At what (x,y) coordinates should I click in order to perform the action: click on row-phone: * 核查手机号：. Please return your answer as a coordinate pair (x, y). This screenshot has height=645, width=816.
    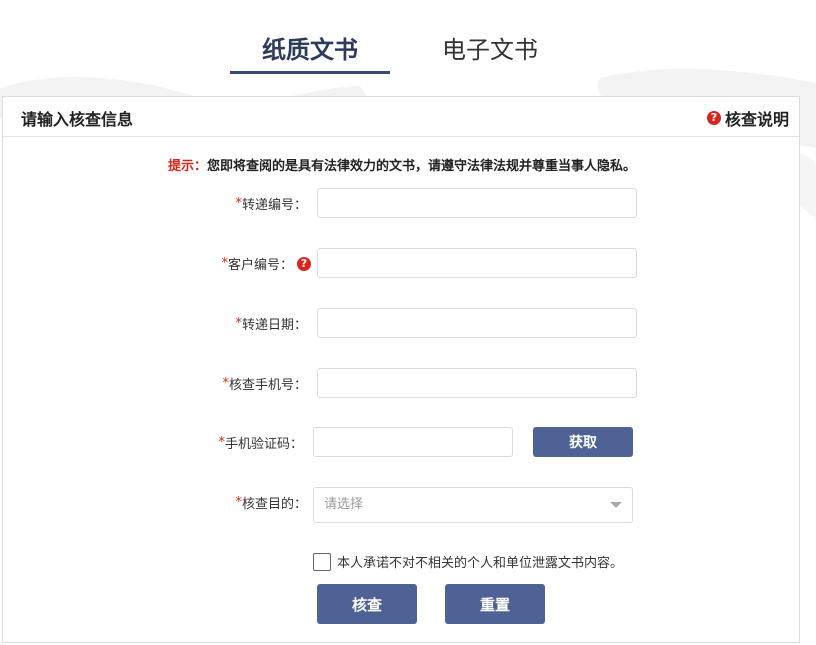
    Looking at the image, I should click on (402, 383).